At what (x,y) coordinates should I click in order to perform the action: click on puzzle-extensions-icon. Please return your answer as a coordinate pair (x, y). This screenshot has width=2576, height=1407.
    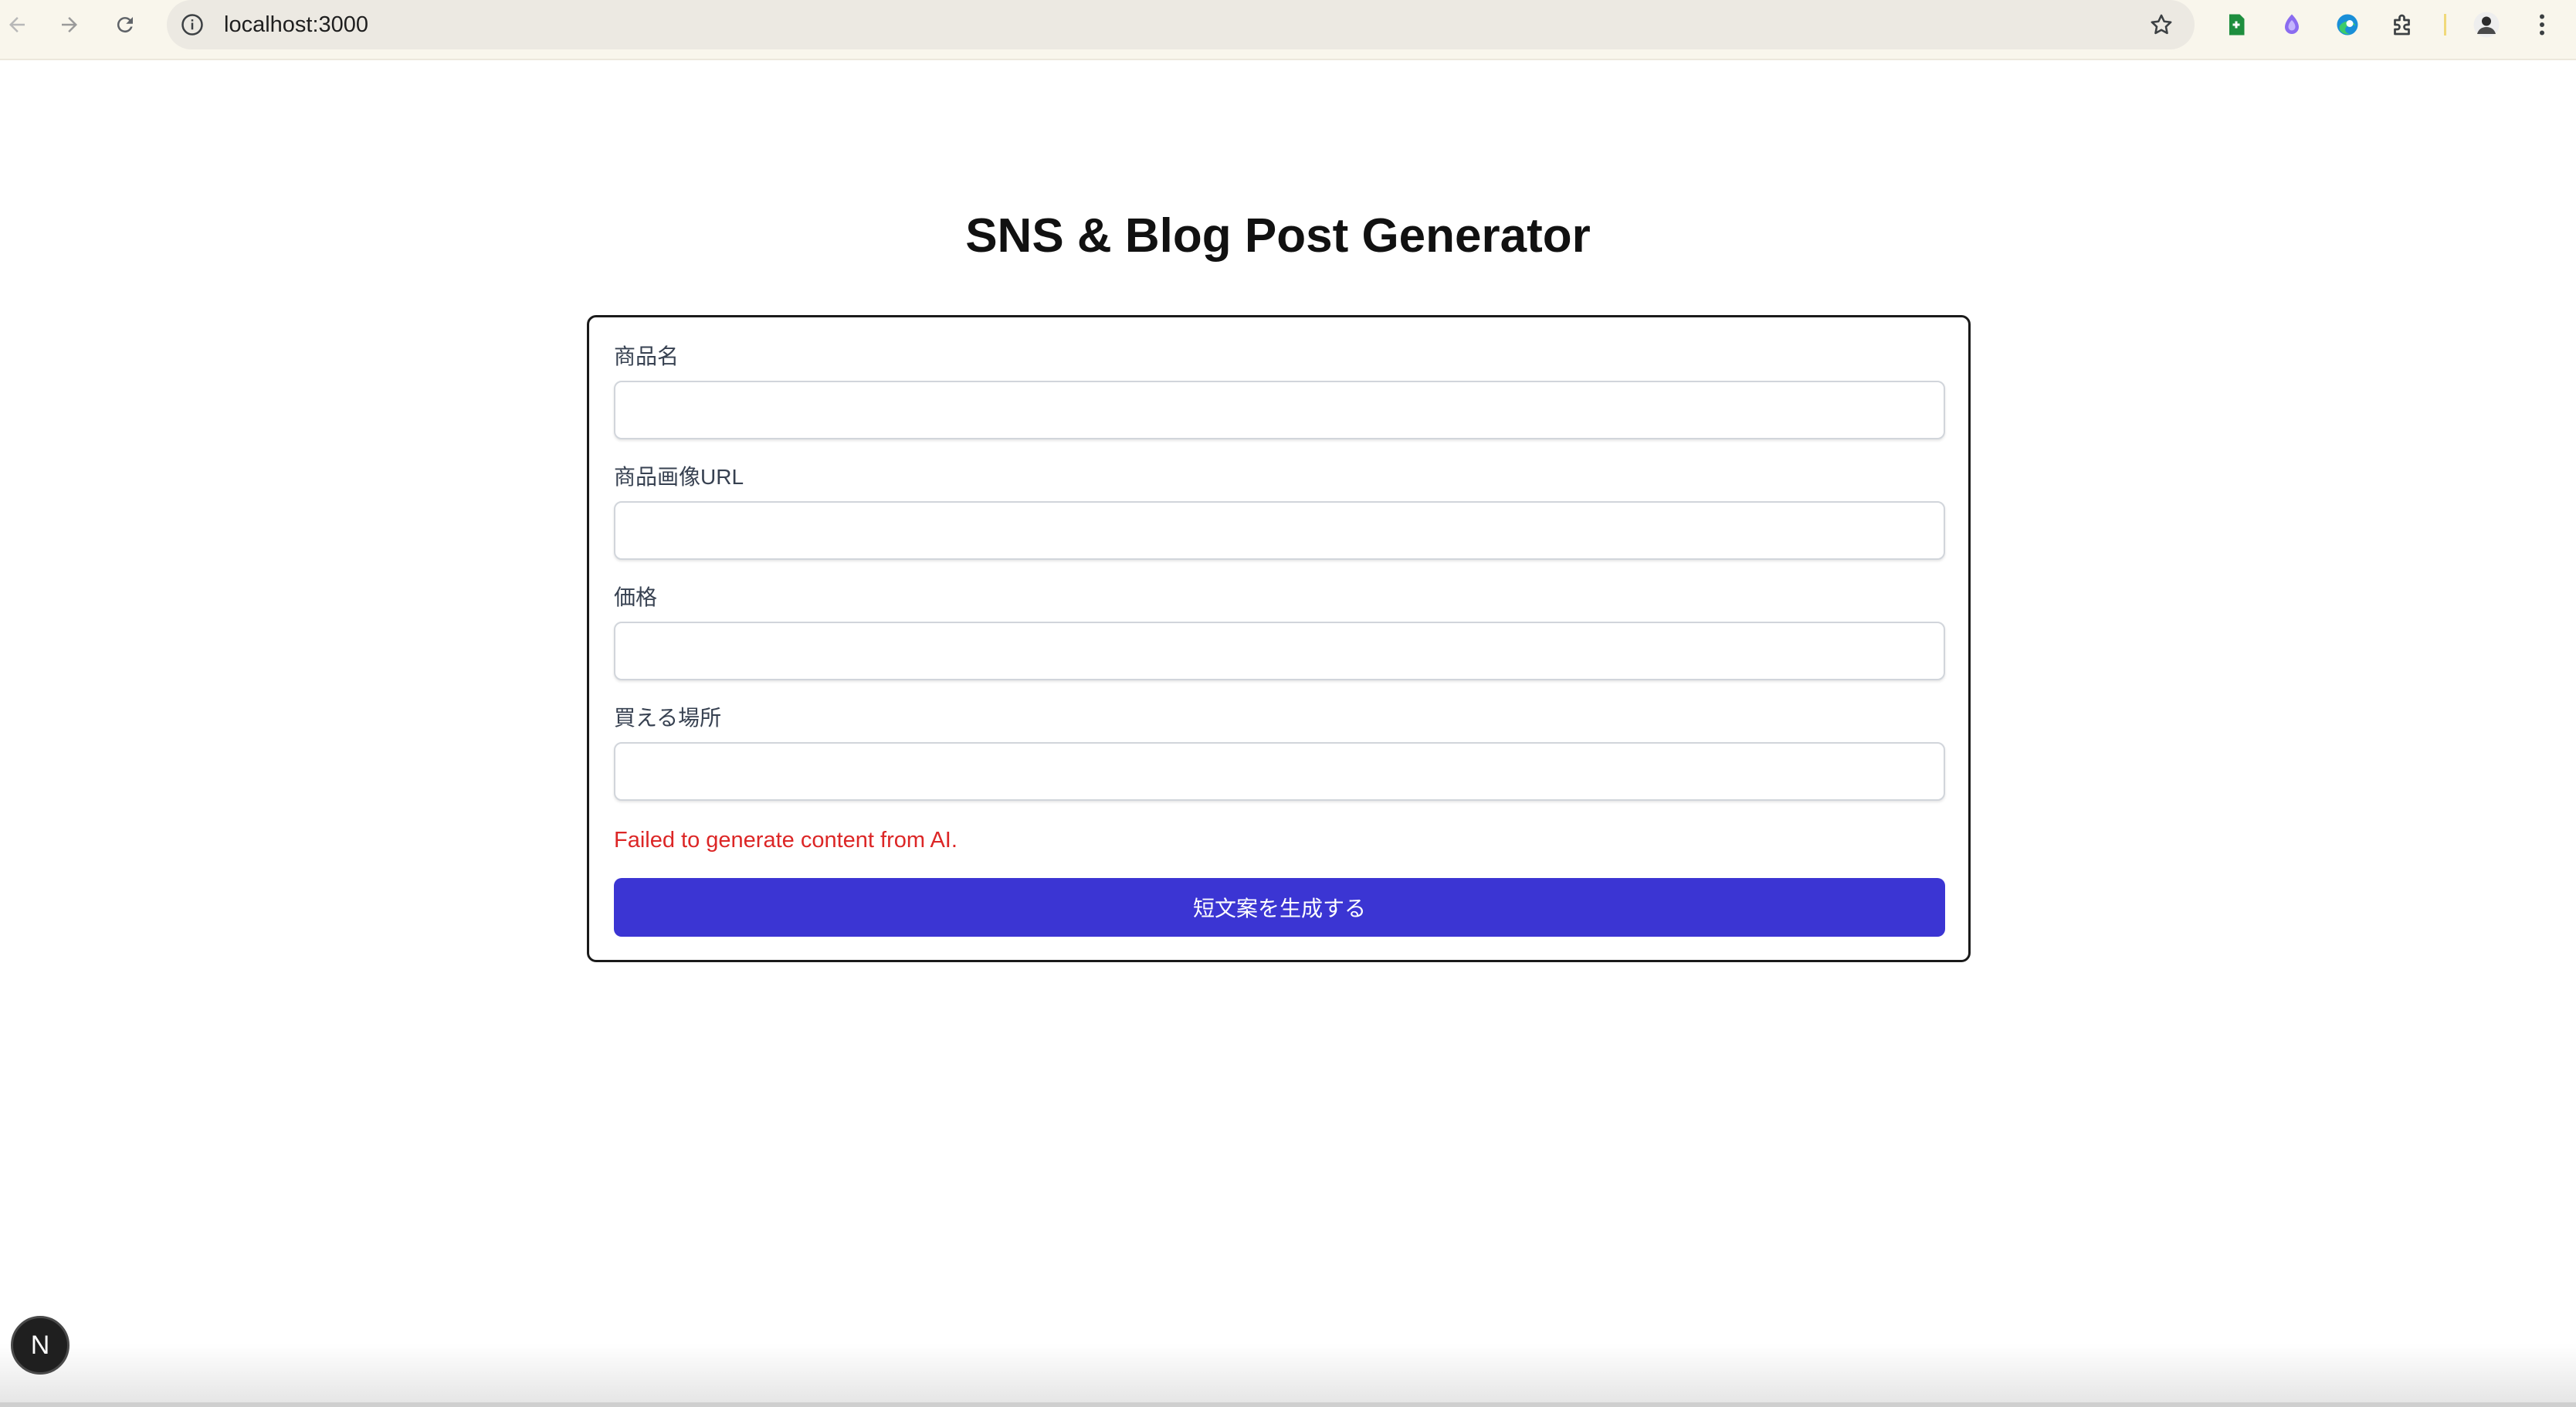
    Looking at the image, I should click on (2403, 25).